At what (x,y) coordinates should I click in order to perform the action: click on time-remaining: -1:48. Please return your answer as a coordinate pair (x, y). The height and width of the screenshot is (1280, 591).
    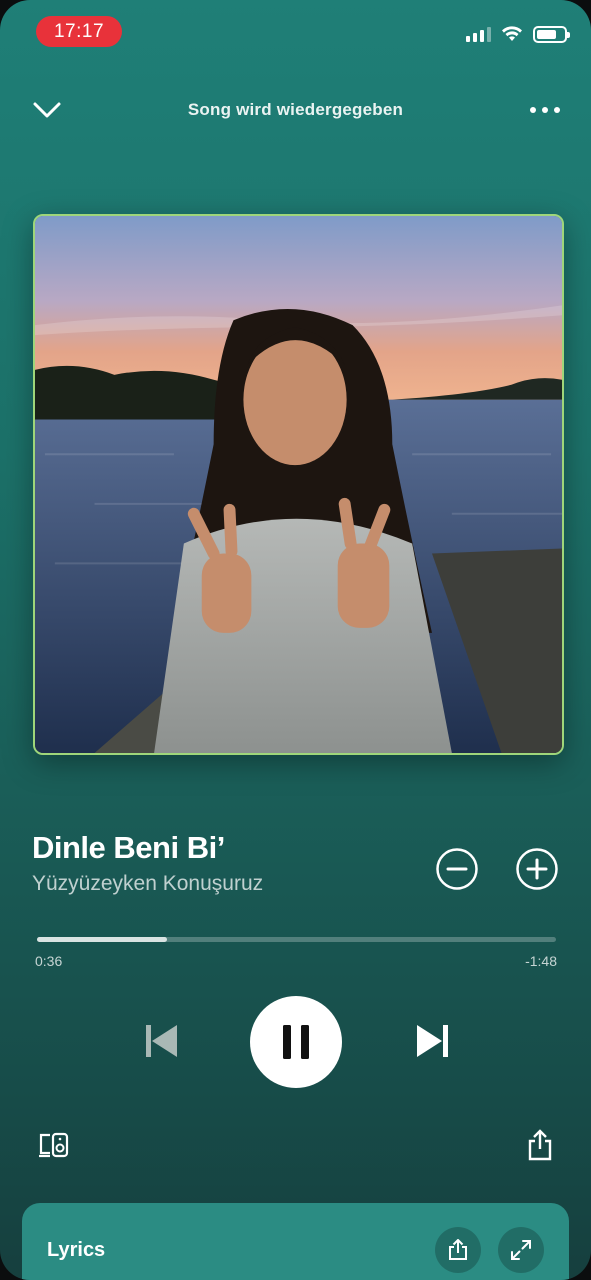
    Looking at the image, I should click on (541, 961).